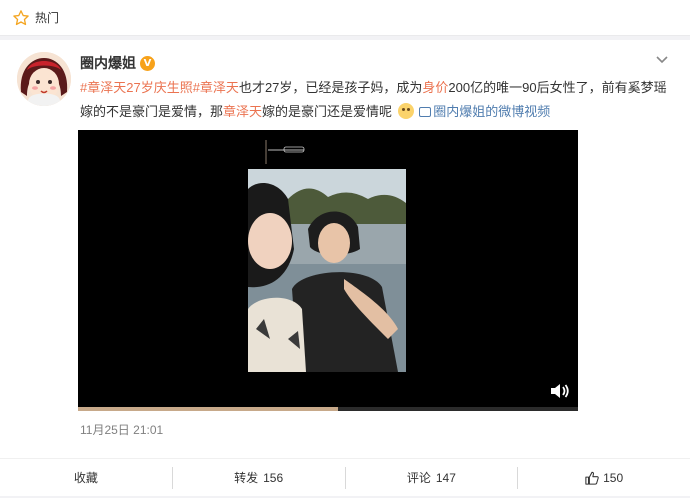  Describe the element at coordinates (592, 478) in the screenshot. I see `thumbs-up-icon` at that location.